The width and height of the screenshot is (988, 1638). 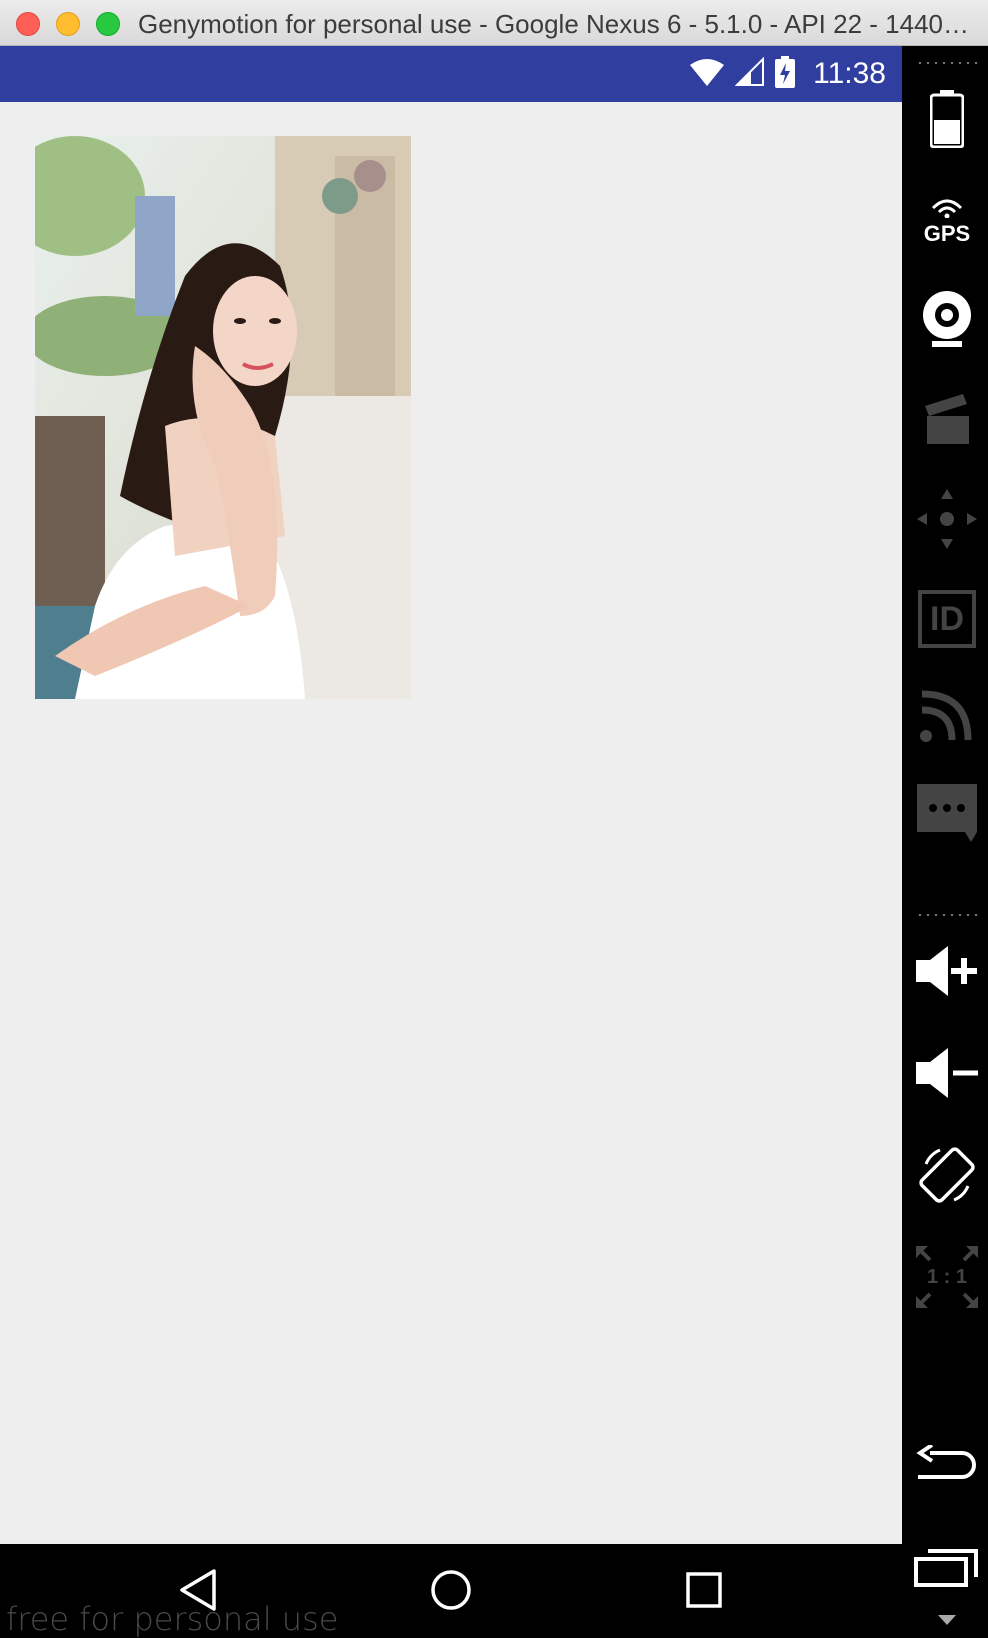 What do you see at coordinates (707, 74) in the screenshot?
I see `wifi-icon` at bounding box center [707, 74].